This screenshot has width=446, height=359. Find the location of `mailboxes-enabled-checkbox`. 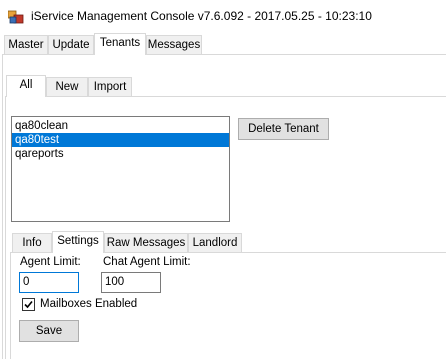

mailboxes-enabled-checkbox is located at coordinates (28, 304).